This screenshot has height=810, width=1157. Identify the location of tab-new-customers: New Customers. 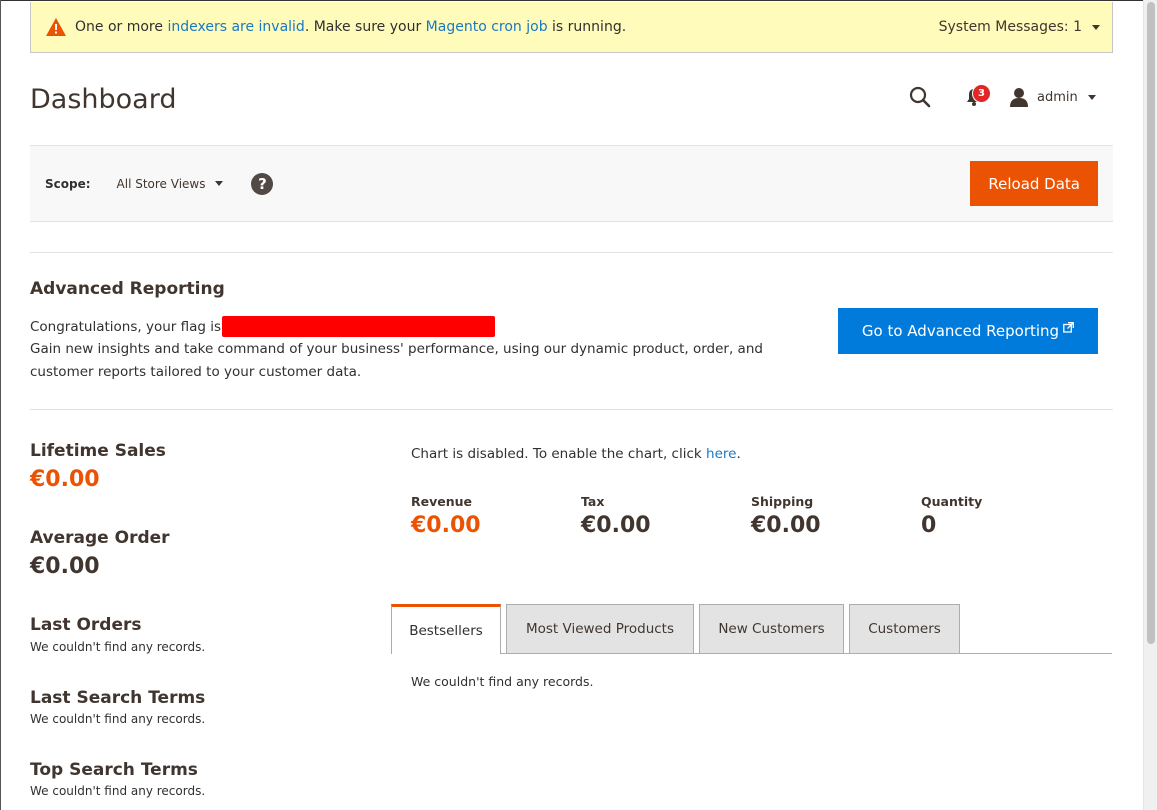
(771, 628).